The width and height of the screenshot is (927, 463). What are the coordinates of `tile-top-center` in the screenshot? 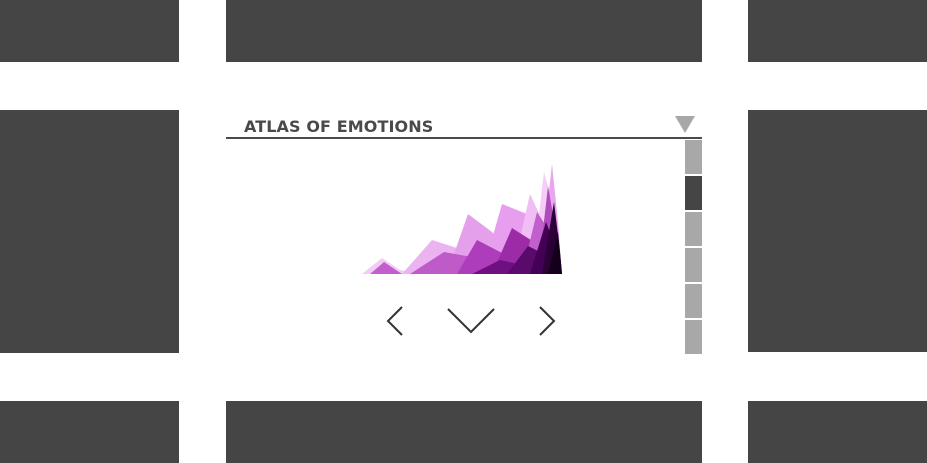 It's located at (464, 31).